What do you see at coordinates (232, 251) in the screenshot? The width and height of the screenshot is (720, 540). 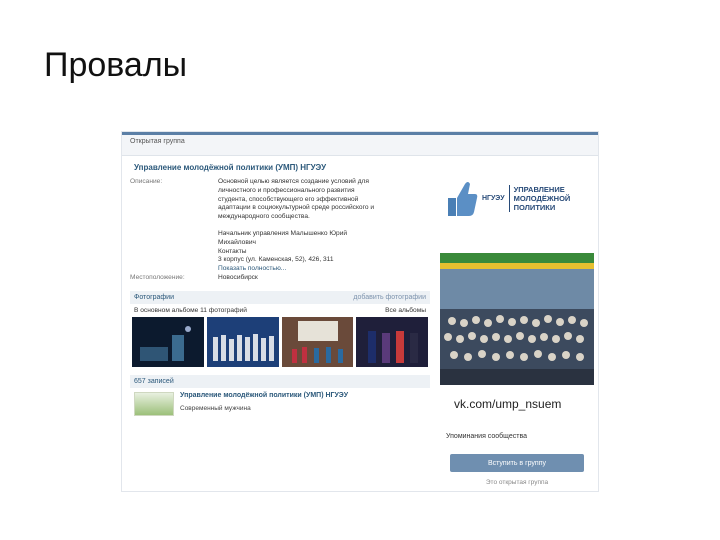 I see `info-line: Контакты` at bounding box center [232, 251].